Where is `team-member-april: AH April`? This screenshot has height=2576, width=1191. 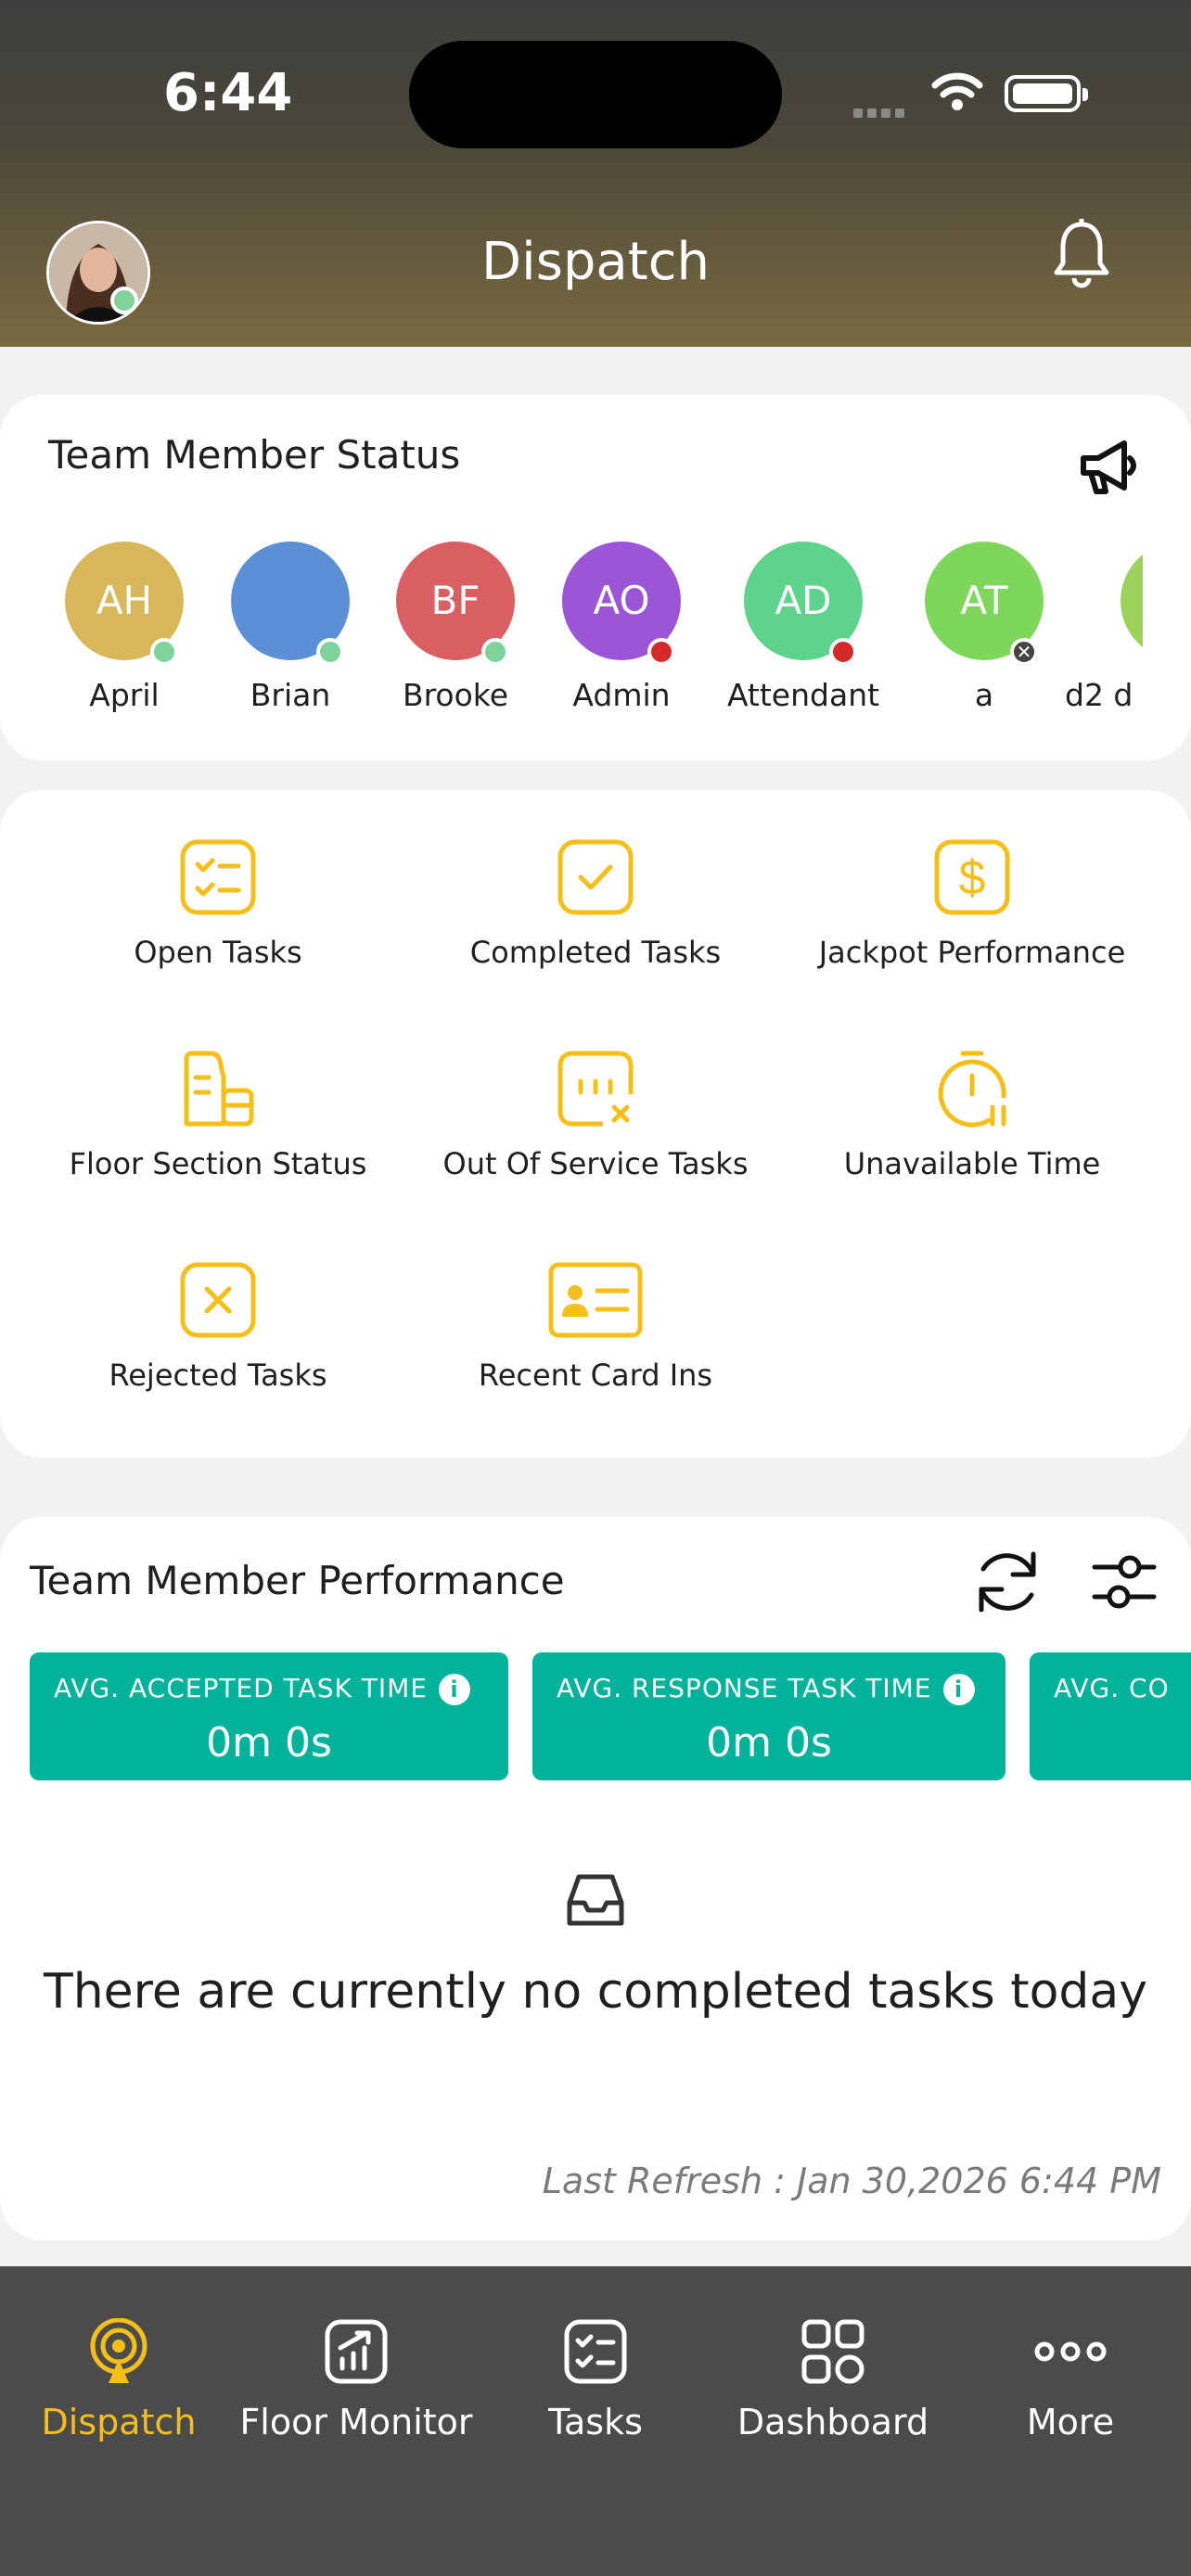 team-member-april: AH April is located at coordinates (124, 628).